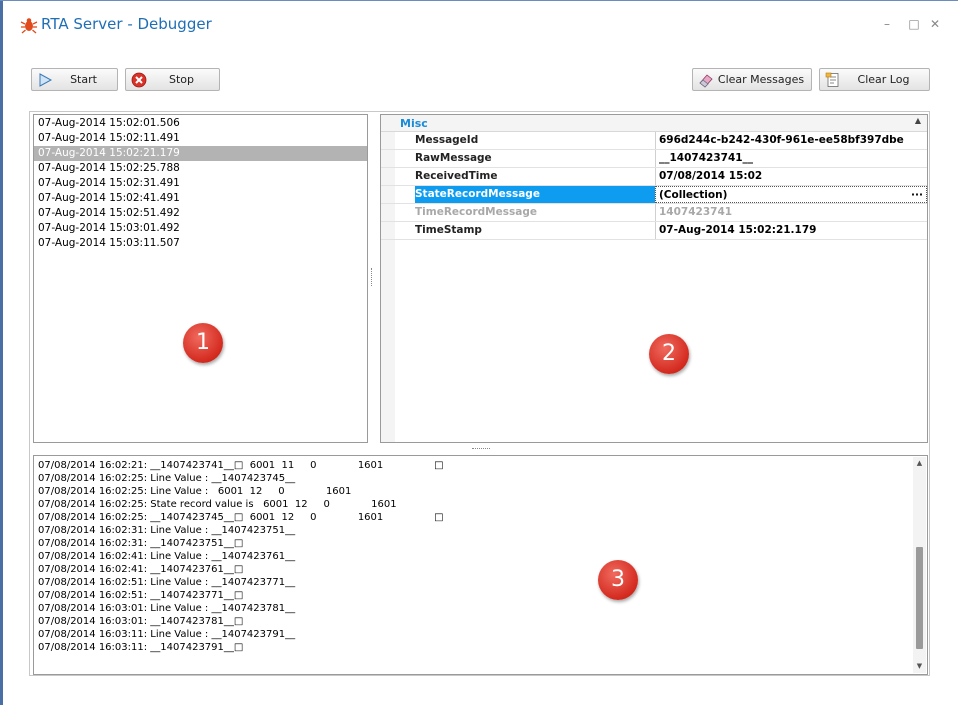  Describe the element at coordinates (618, 580) in the screenshot. I see `callout-badge-3: 3` at that location.